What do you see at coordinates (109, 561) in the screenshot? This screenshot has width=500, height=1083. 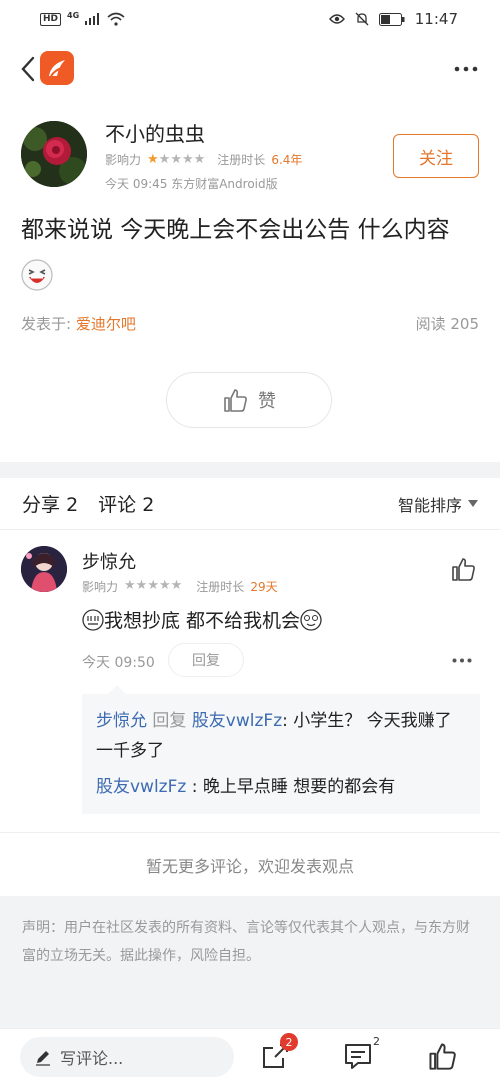 I see `commenter-name: 步惊允` at bounding box center [109, 561].